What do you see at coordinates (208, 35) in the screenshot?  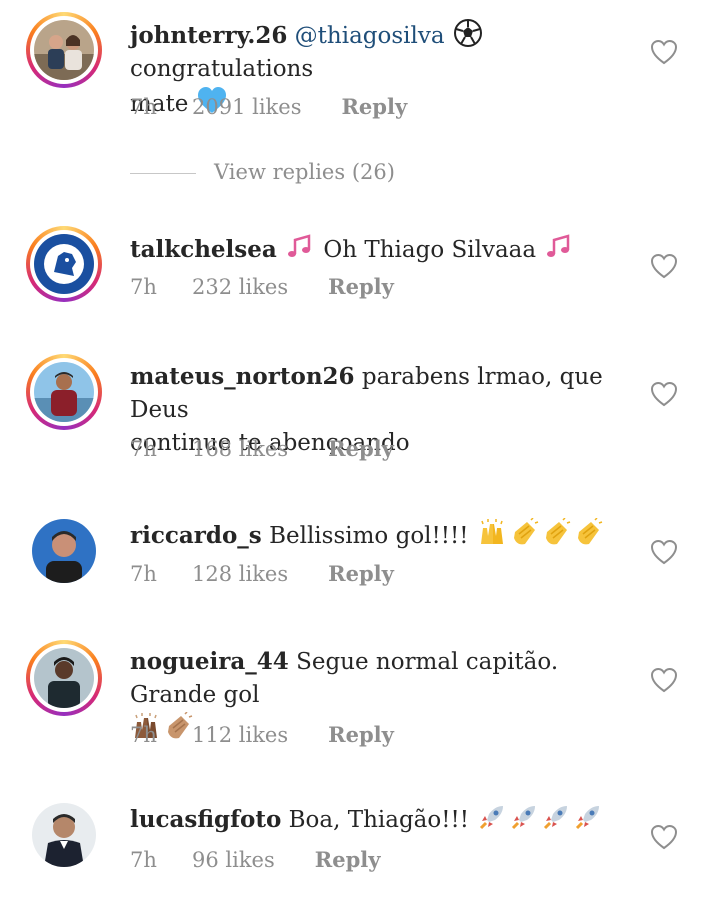 I see `comment-username: johnterry.26` at bounding box center [208, 35].